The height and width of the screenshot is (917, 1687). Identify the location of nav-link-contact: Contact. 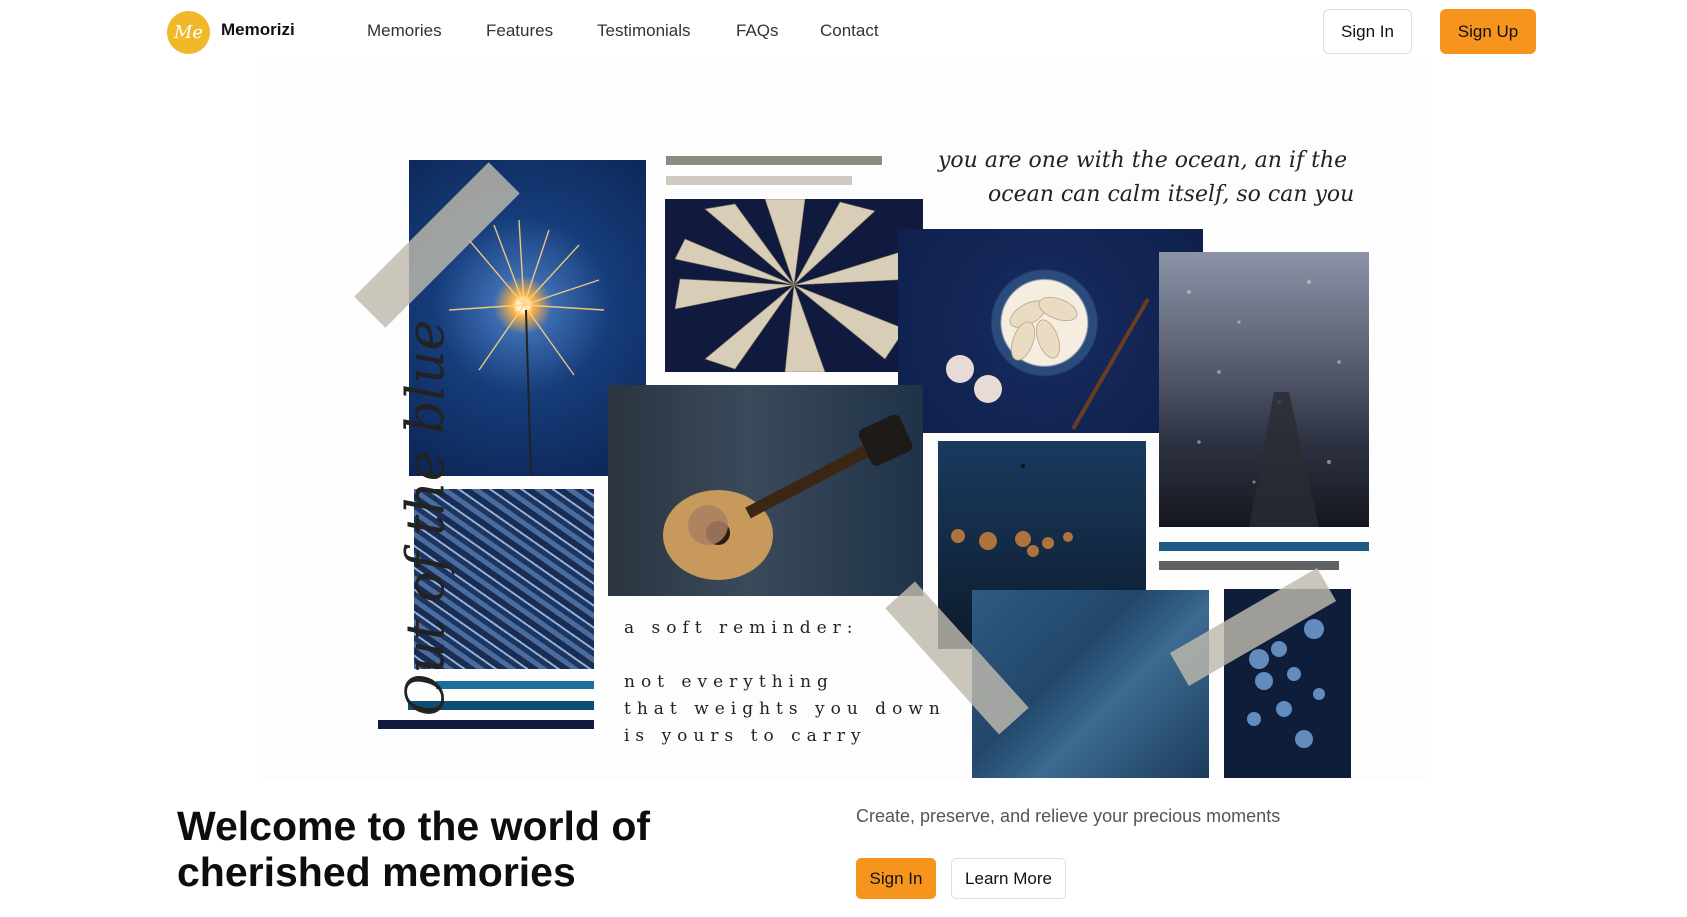
(849, 31).